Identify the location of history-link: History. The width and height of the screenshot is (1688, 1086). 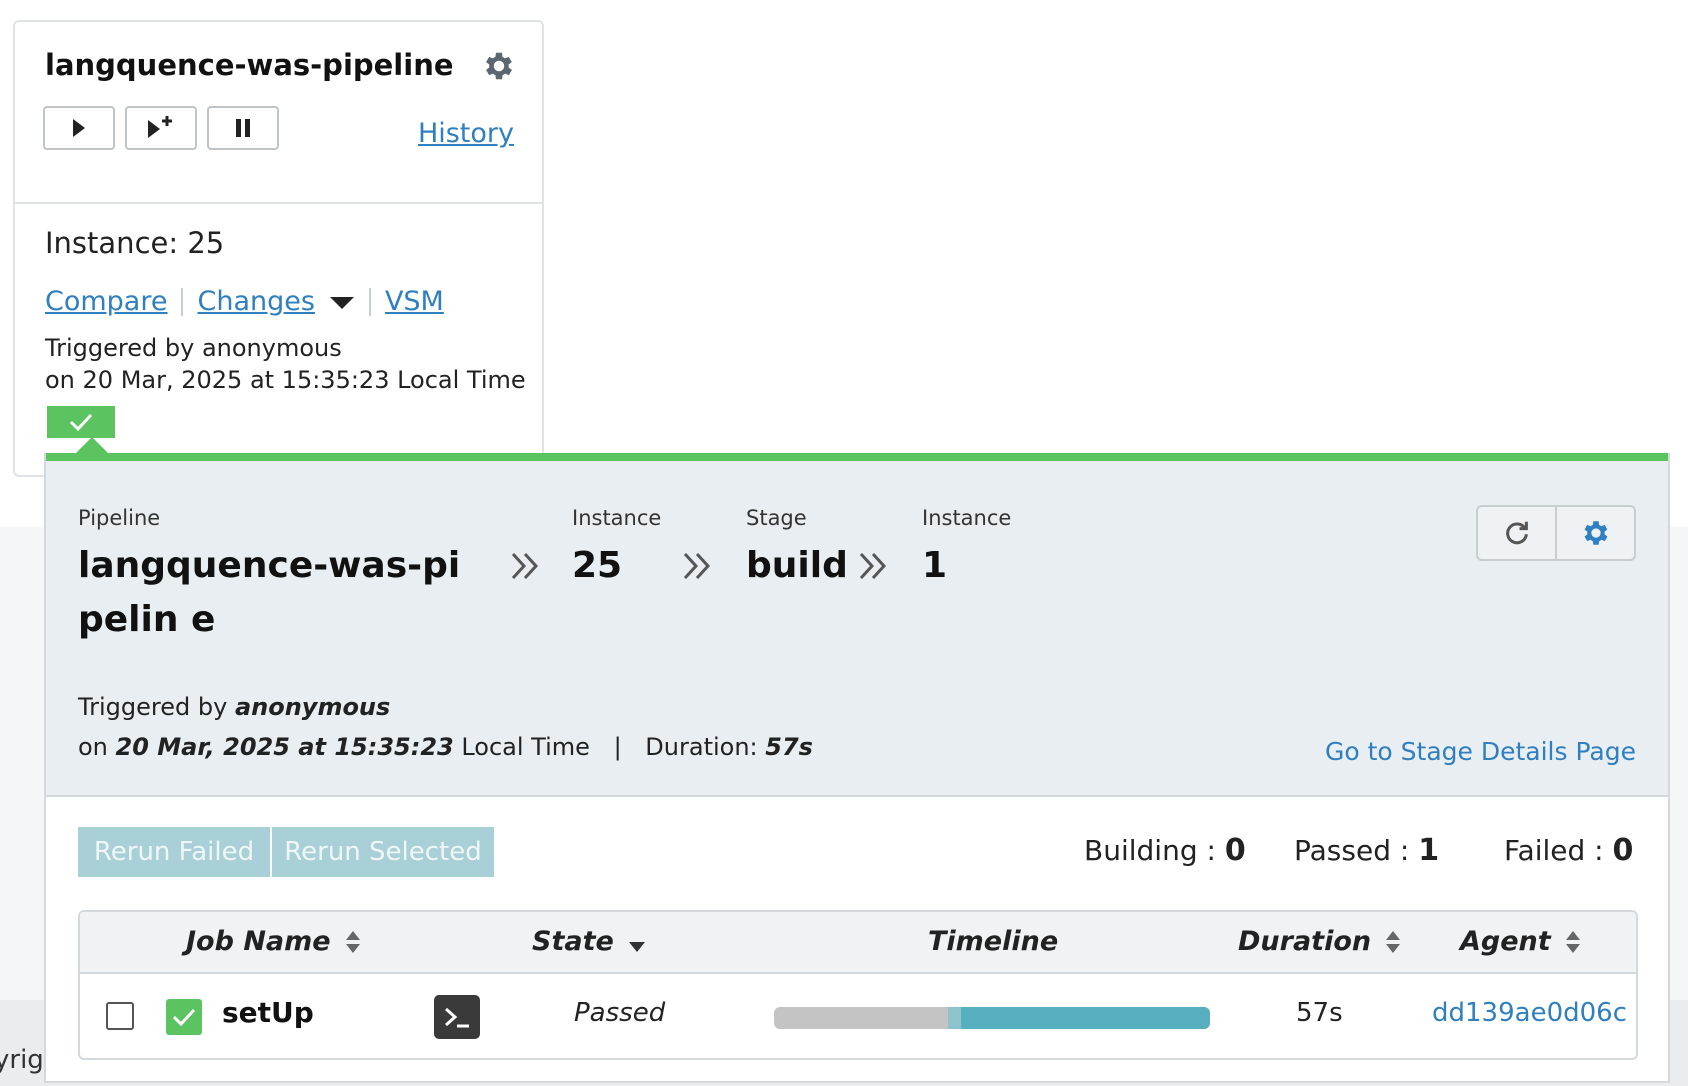
(466, 133).